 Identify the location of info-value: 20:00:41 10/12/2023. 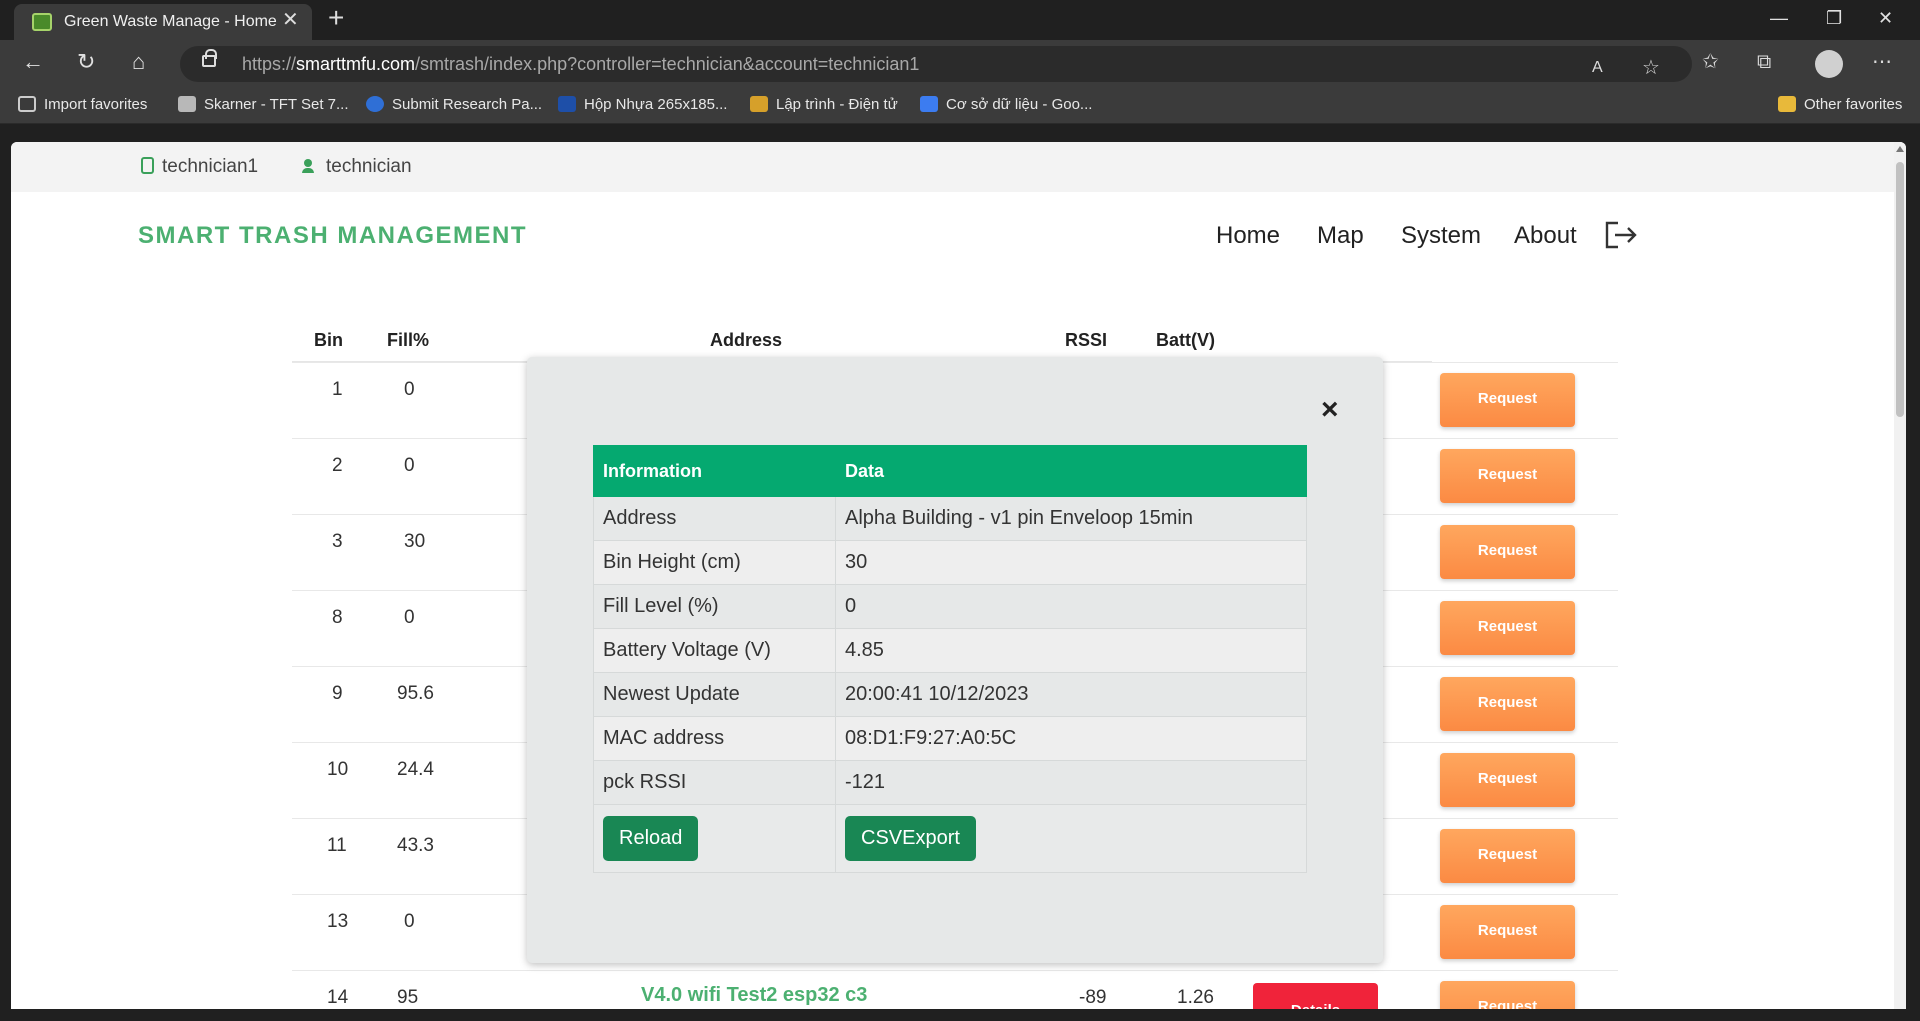
(1071, 694).